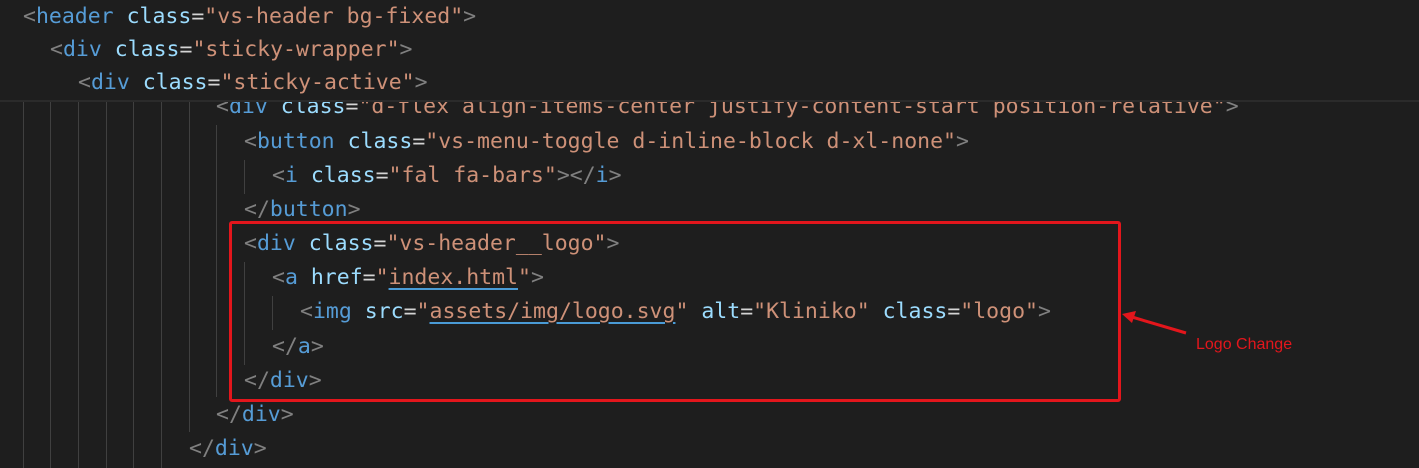 The width and height of the screenshot is (1419, 468). I want to click on code-line-icon: <i class="fal fa-bars"></i>, so click(447, 176).